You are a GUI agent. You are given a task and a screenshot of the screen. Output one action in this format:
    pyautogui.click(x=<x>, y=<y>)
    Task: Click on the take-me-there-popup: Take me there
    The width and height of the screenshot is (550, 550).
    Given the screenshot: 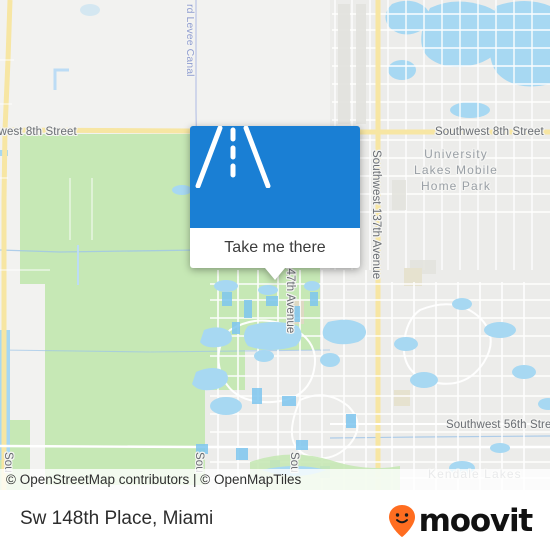 What is the action you would take?
    pyautogui.click(x=275, y=203)
    